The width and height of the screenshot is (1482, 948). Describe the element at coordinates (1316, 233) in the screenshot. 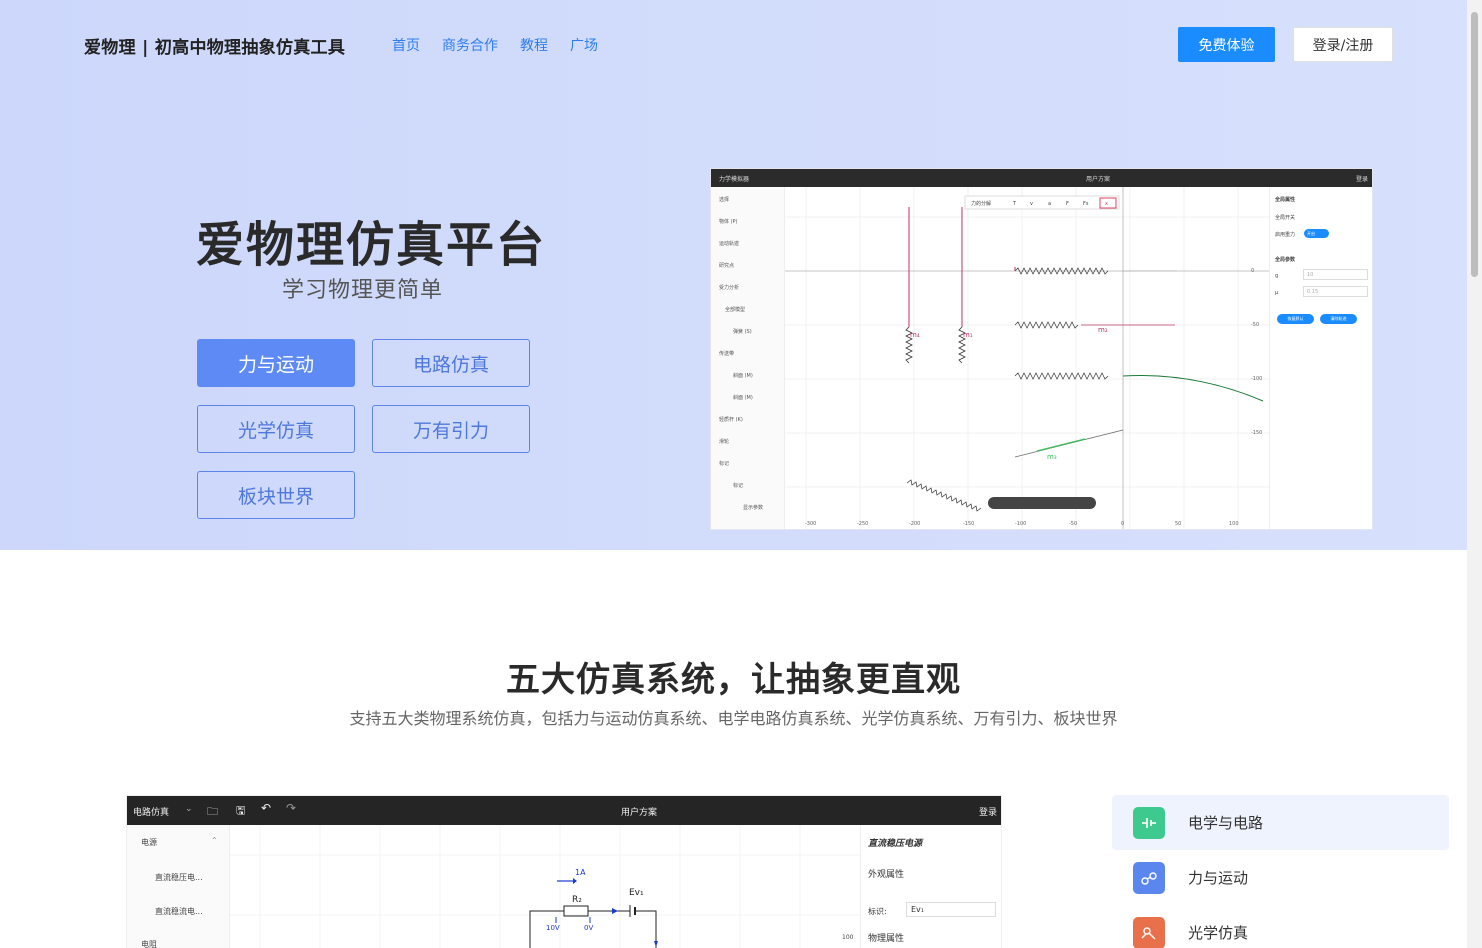

I see `gravity-toggle: 开启` at that location.